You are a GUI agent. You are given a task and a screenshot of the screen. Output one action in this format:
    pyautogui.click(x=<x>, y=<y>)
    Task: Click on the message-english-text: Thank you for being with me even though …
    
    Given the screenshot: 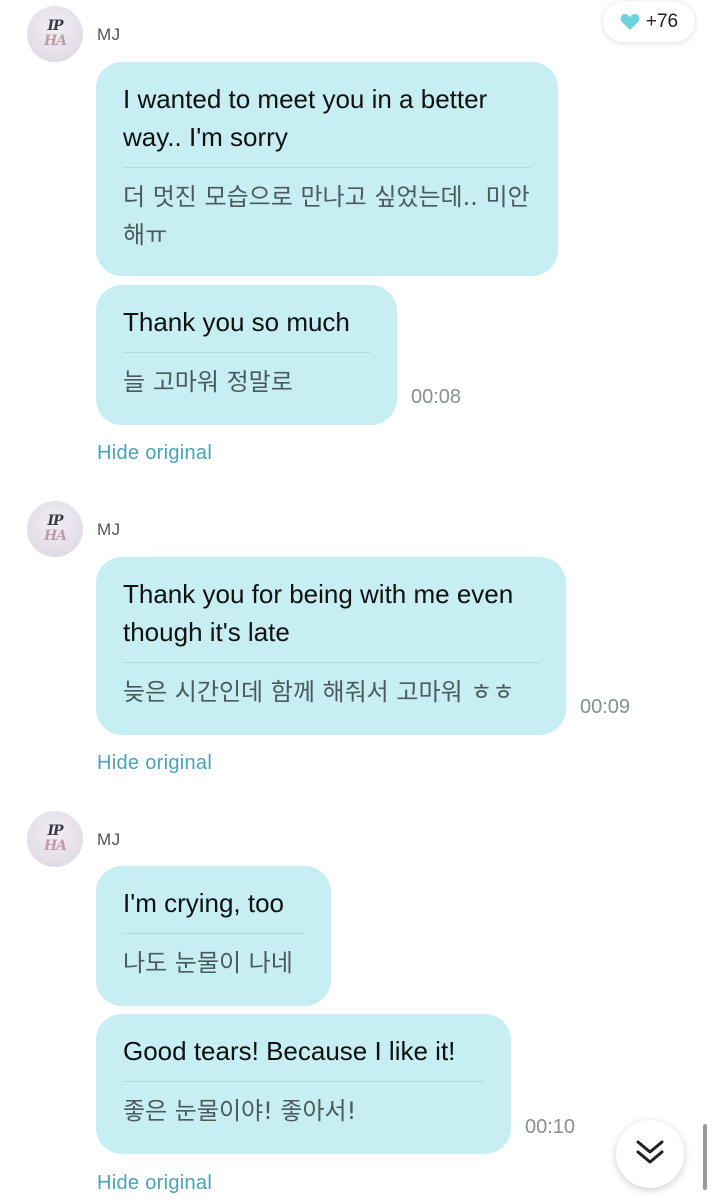 What is the action you would take?
    pyautogui.click(x=318, y=613)
    